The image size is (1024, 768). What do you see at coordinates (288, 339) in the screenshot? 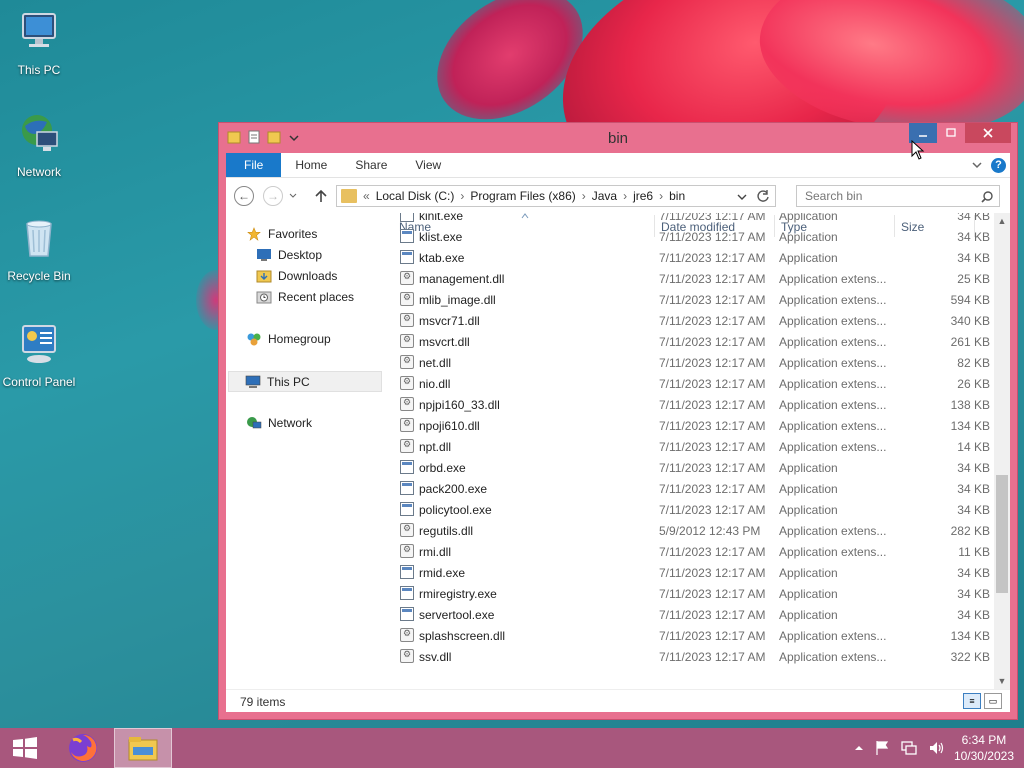
I see `nav-homegroup: Homegroup` at bounding box center [288, 339].